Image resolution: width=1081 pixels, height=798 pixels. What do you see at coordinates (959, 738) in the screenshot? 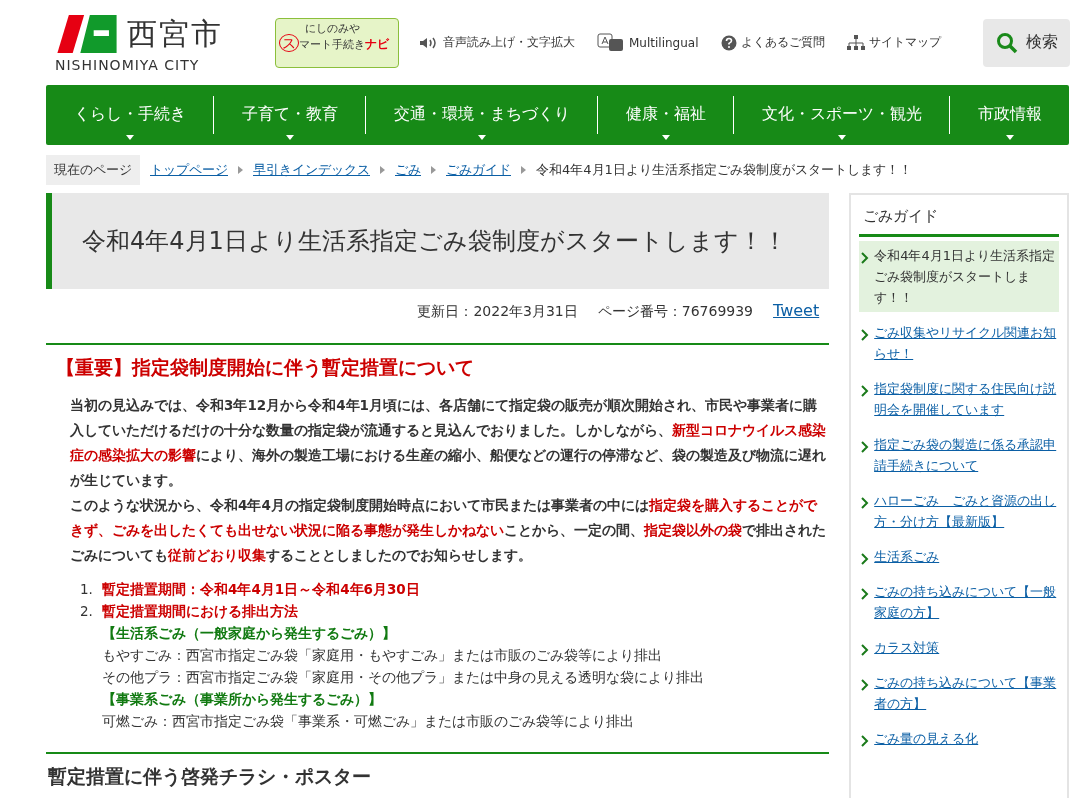
I see `sidebar-link: ごみ量の見える化` at bounding box center [959, 738].